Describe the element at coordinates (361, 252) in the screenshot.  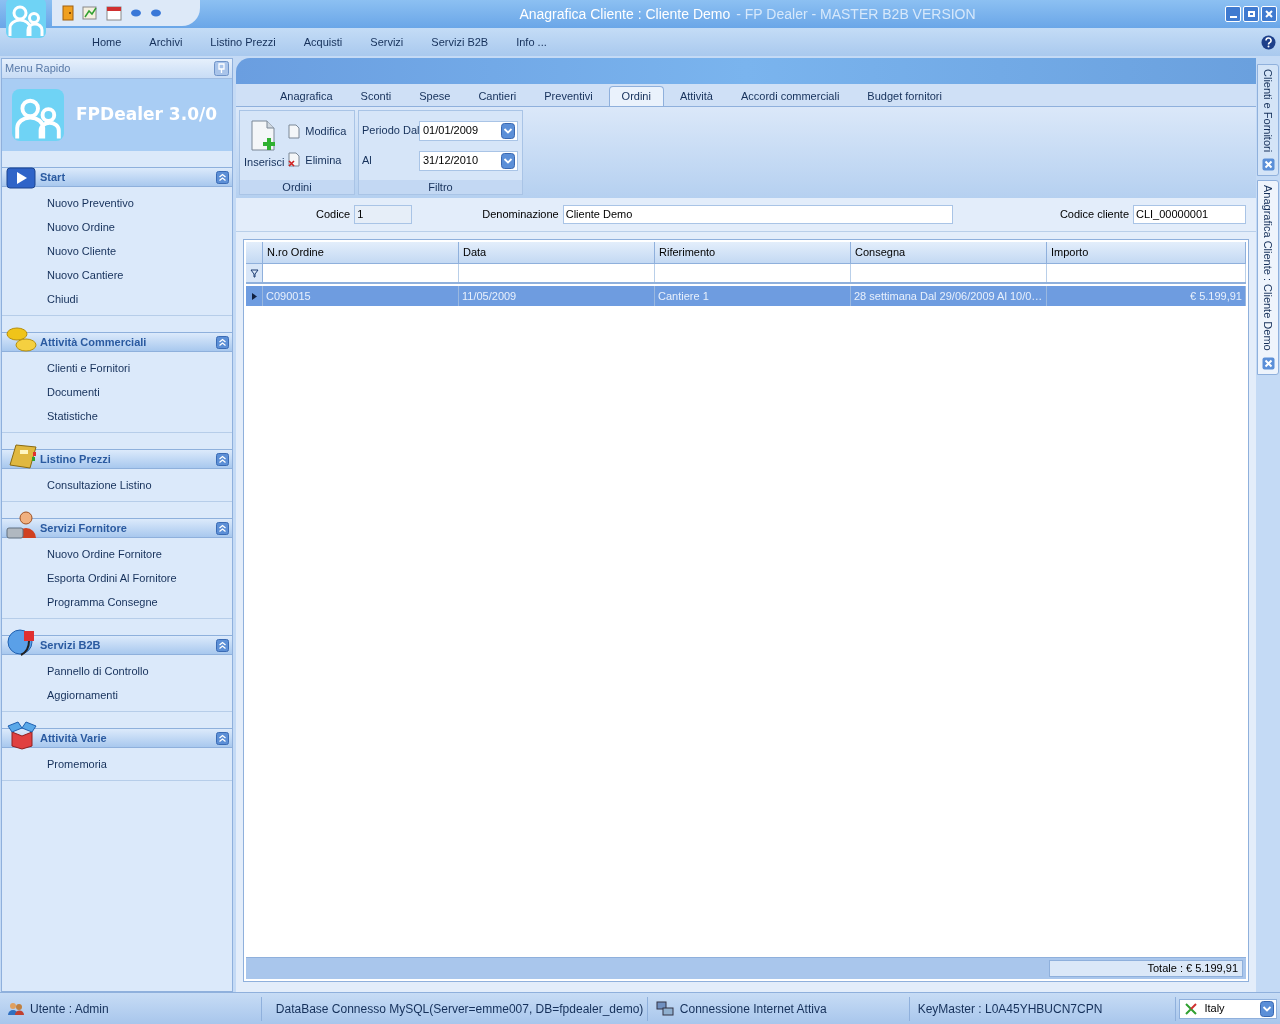
I see `column-header: N.ro Ordine` at that location.